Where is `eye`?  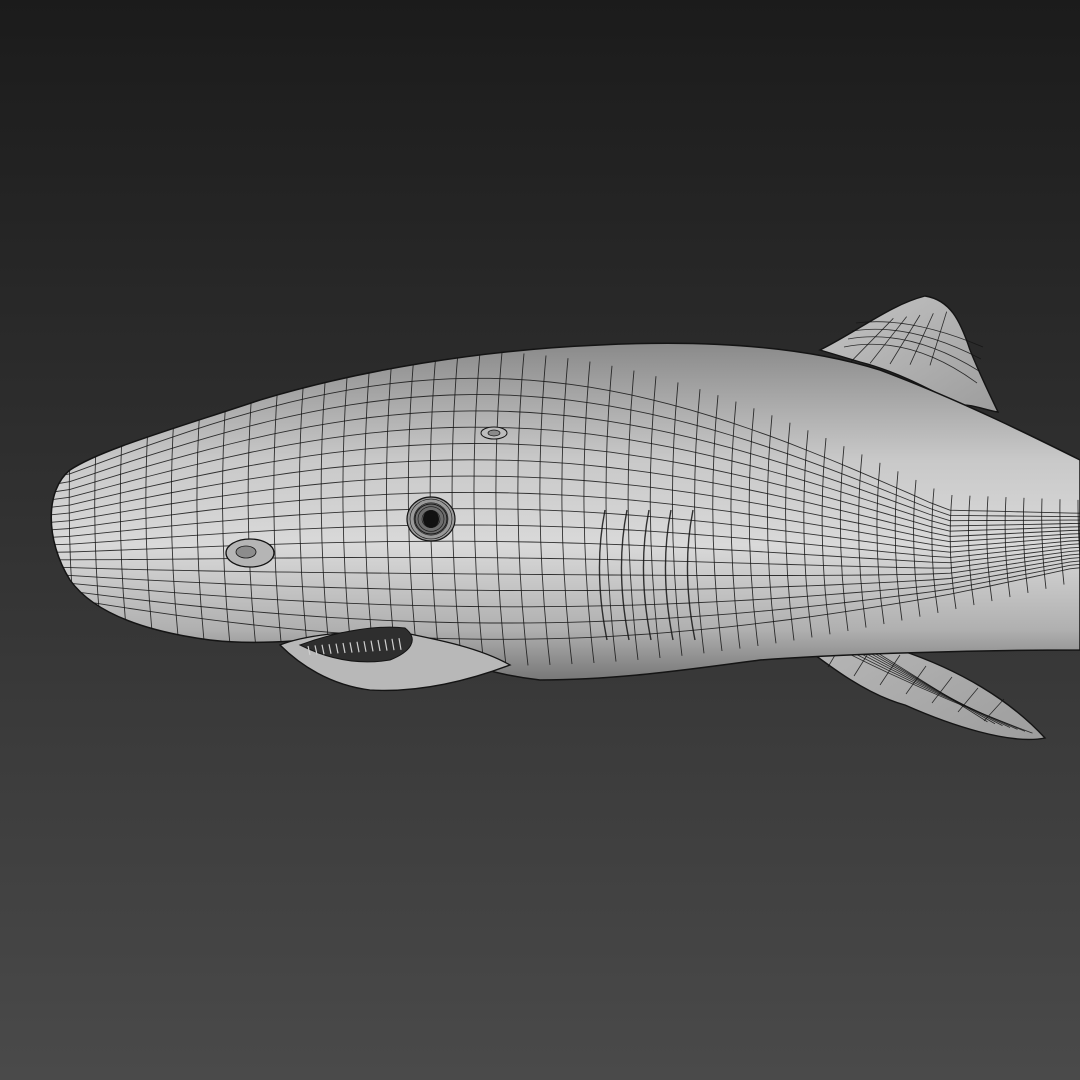 eye is located at coordinates (431, 519).